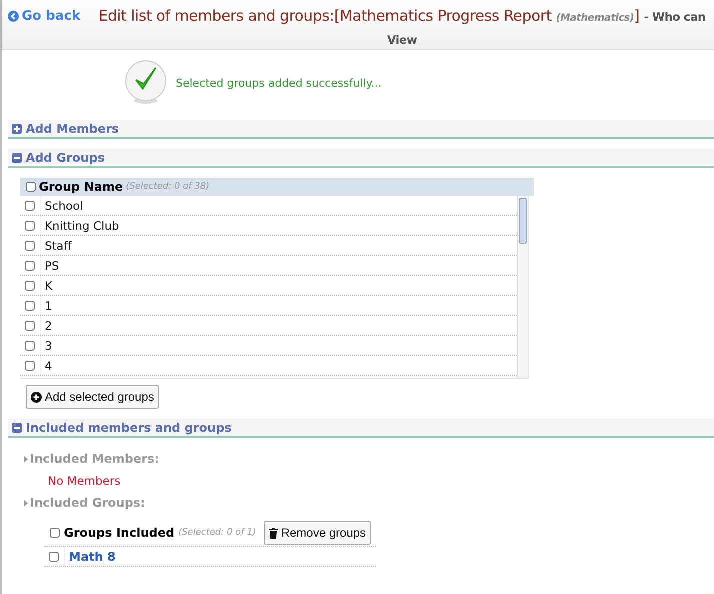  Describe the element at coordinates (361, 158) in the screenshot. I see `section-header: Add Groups` at that location.